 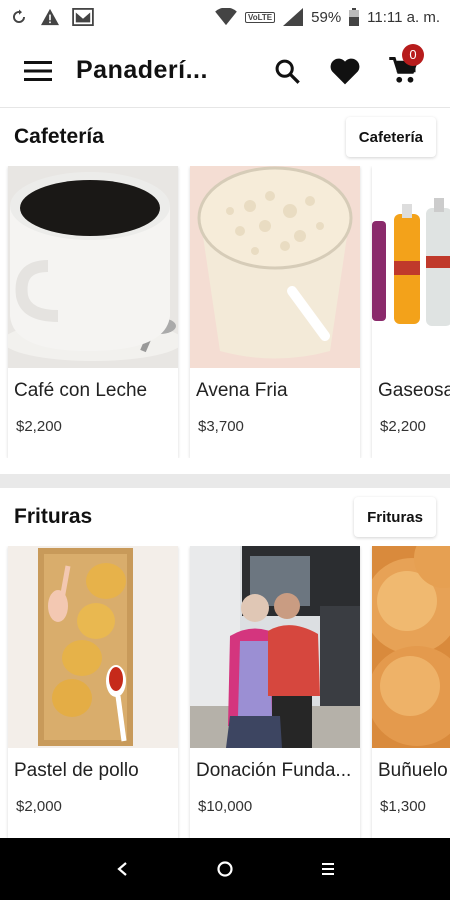 I want to click on product-card: Gaseosa $2,200, so click(x=411, y=312).